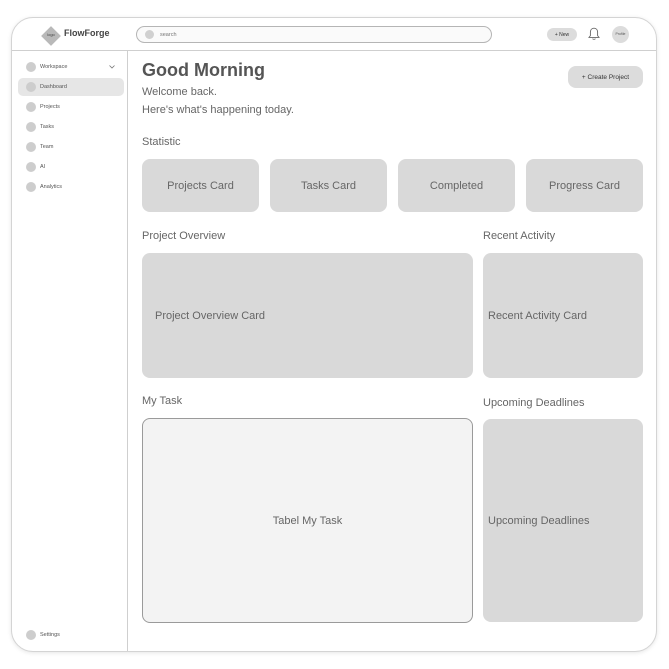  What do you see at coordinates (87, 33) in the screenshot?
I see `brand-name: FlowForge` at bounding box center [87, 33].